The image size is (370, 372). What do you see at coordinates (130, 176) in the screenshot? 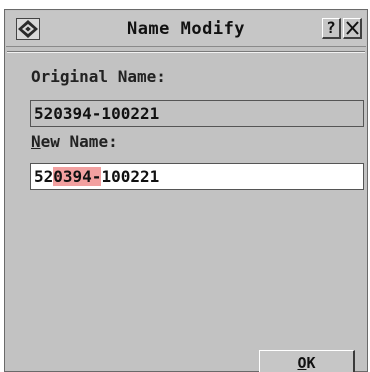
I see `new-name-text-after: 100221` at bounding box center [130, 176].